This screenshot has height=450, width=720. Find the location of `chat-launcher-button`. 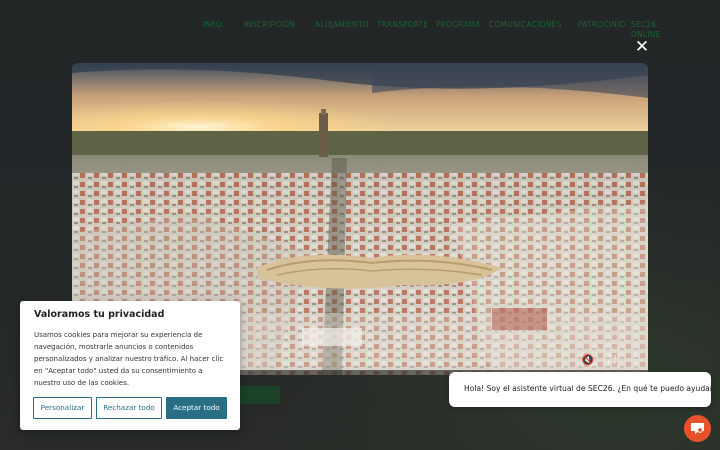

chat-launcher-button is located at coordinates (697, 428).